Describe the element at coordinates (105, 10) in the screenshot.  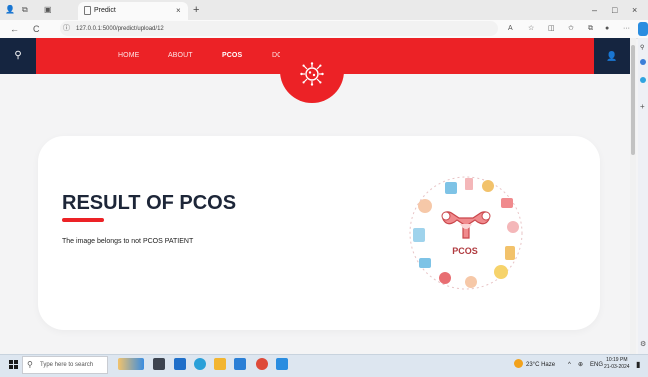
I see `tab-title: Predict` at that location.